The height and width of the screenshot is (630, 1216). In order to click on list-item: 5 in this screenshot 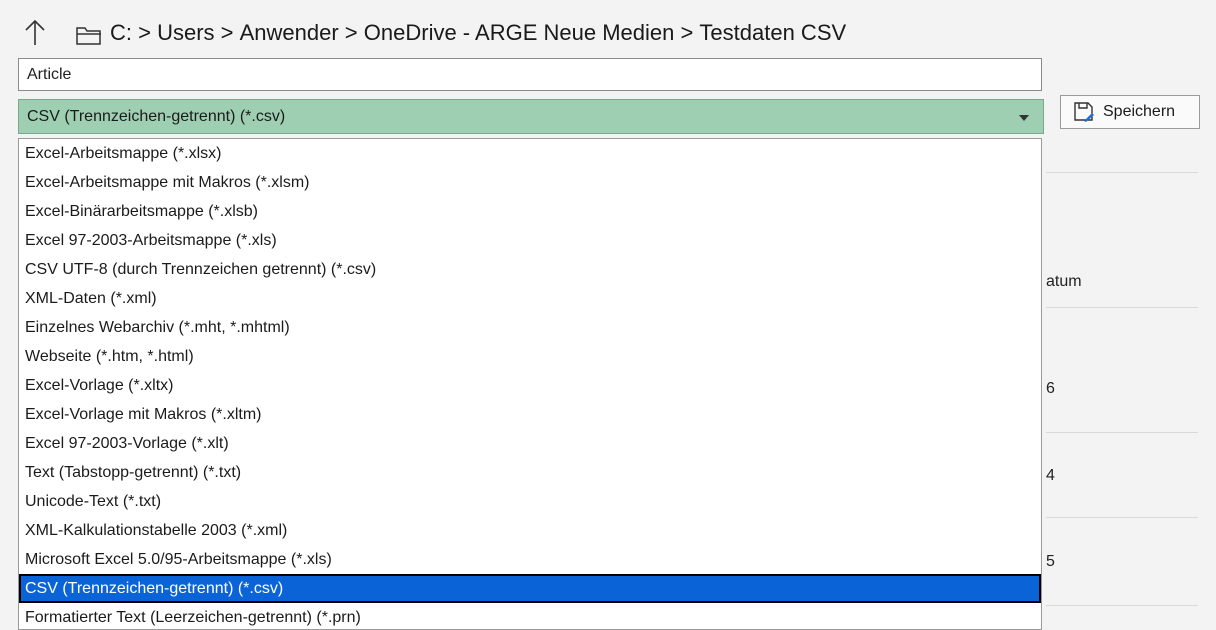, I will do `click(1050, 561)`.